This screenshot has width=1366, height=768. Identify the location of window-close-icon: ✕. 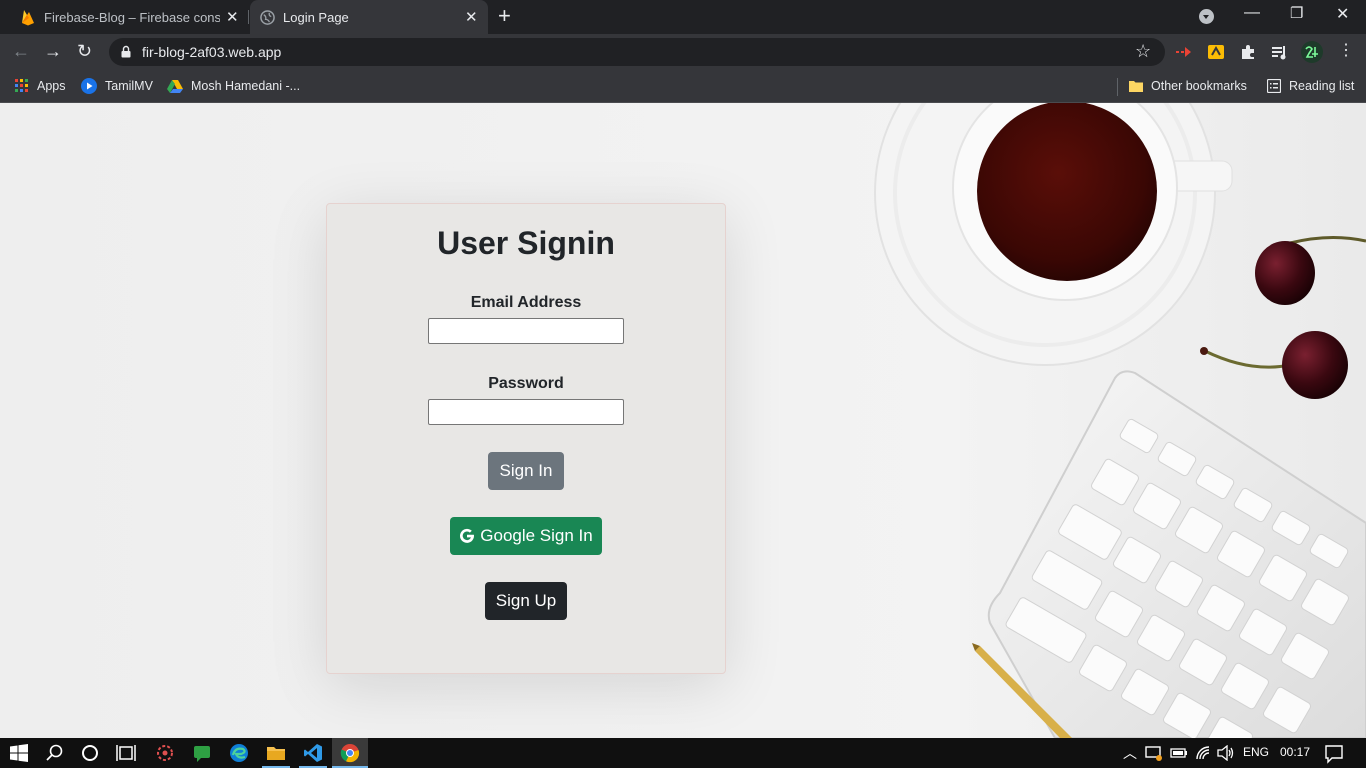
(1342, 14).